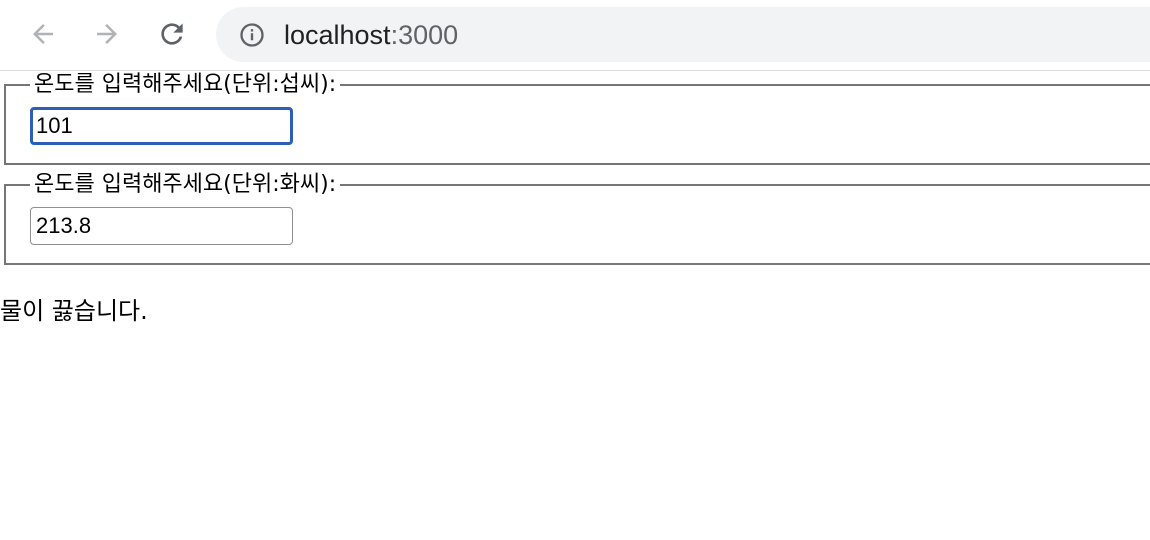  Describe the element at coordinates (337, 35) in the screenshot. I see `url-host: localhost` at that location.